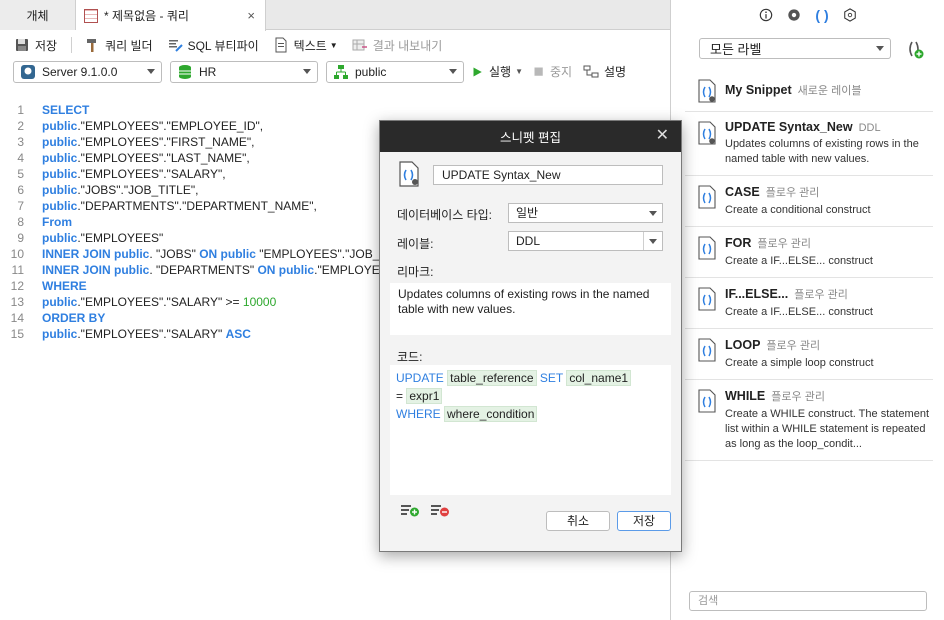  Describe the element at coordinates (259, 302) in the screenshot. I see `sql-number: 10000` at that location.